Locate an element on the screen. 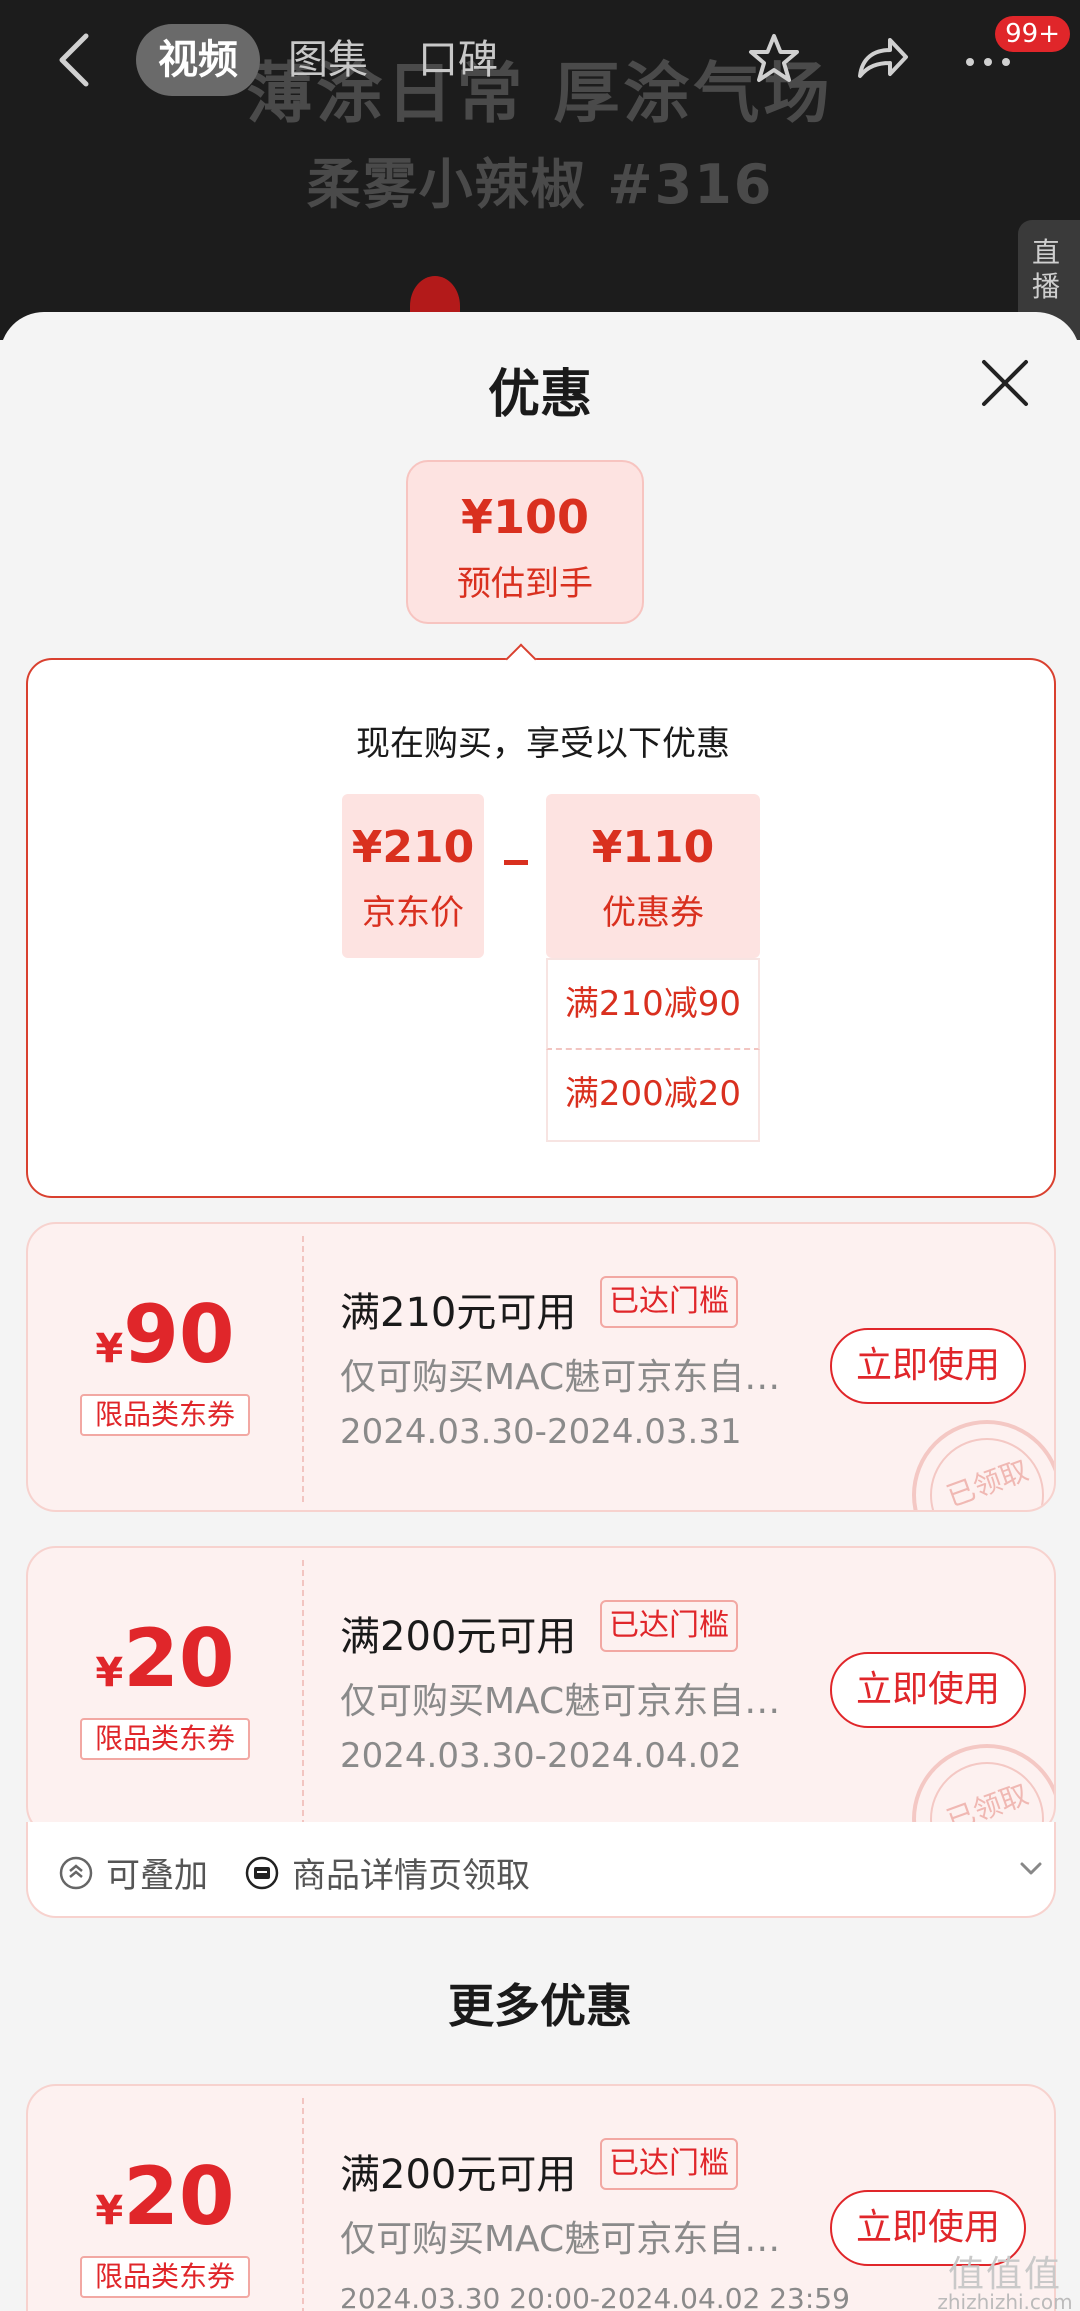 The image size is (1080, 2311). coupon-condition: 满210元可用 is located at coordinates (458, 1313).